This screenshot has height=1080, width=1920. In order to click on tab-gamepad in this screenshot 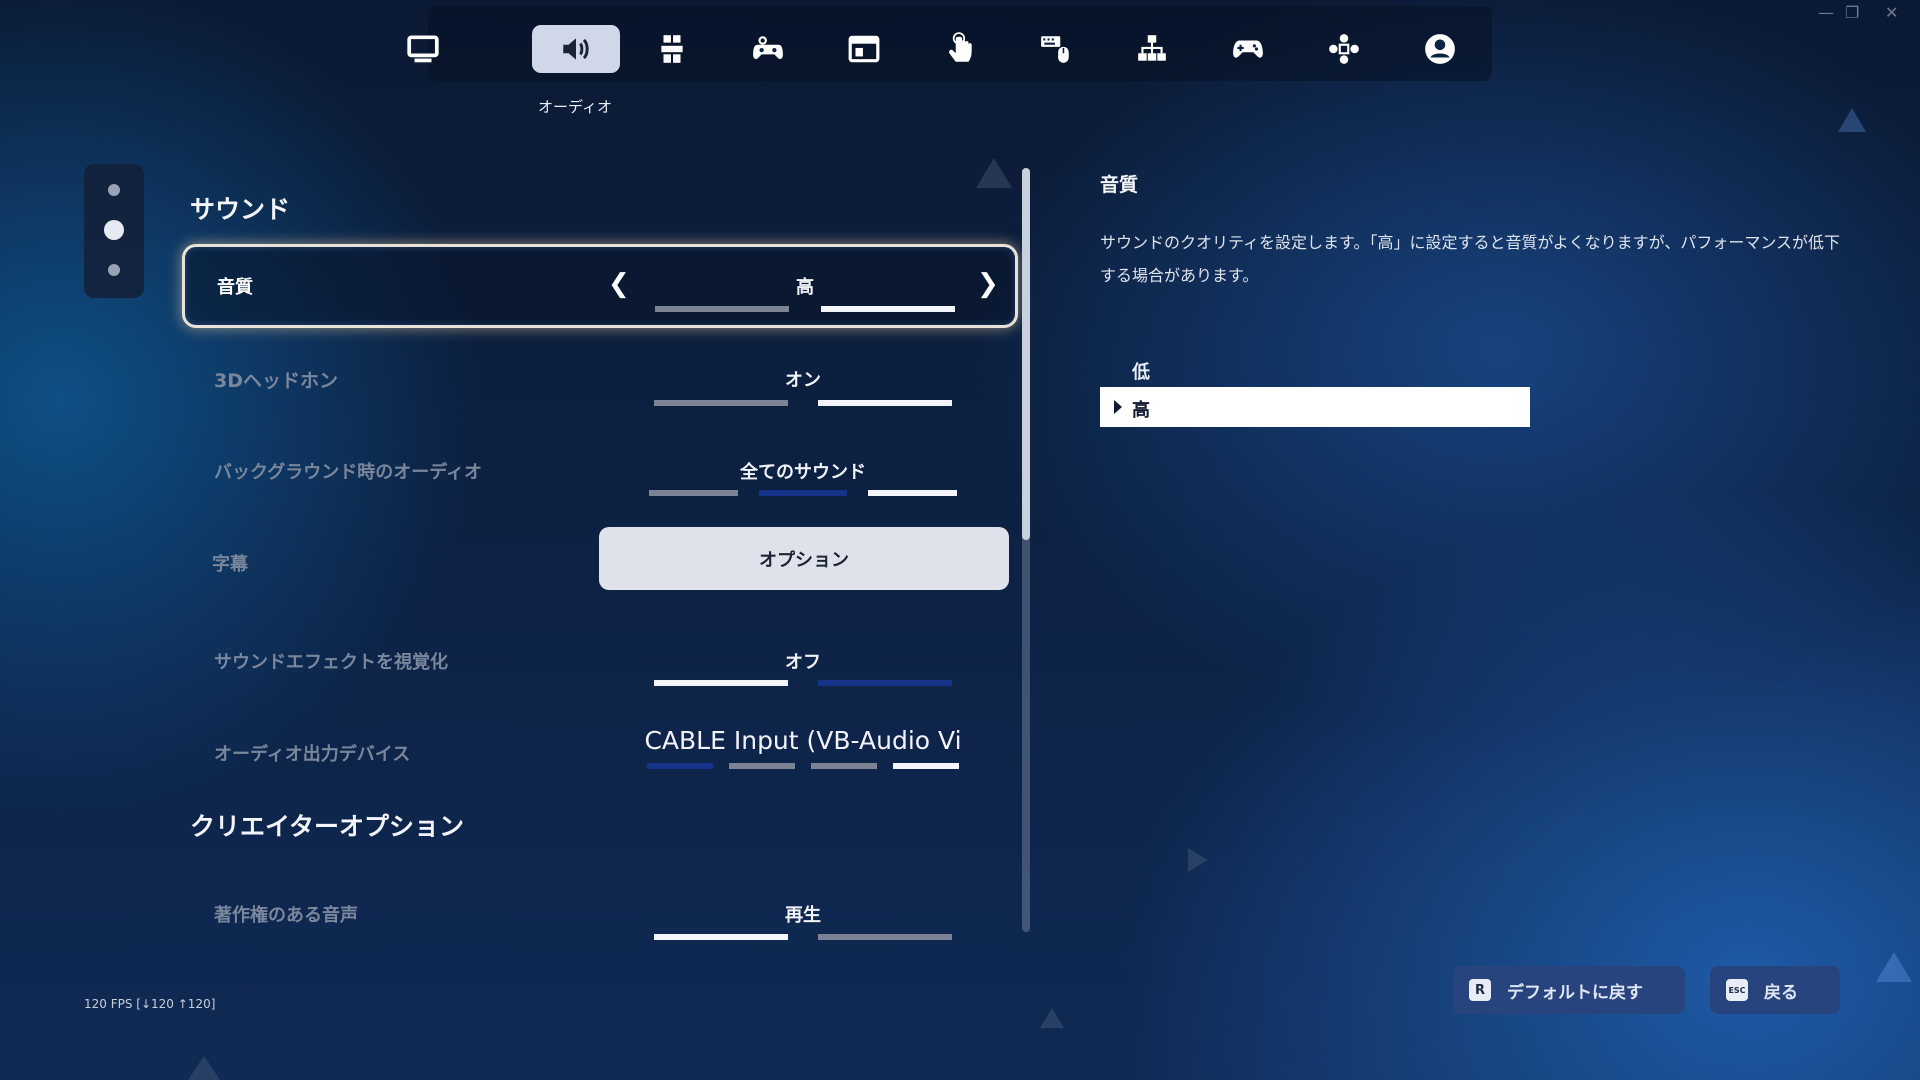, I will do `click(1248, 49)`.